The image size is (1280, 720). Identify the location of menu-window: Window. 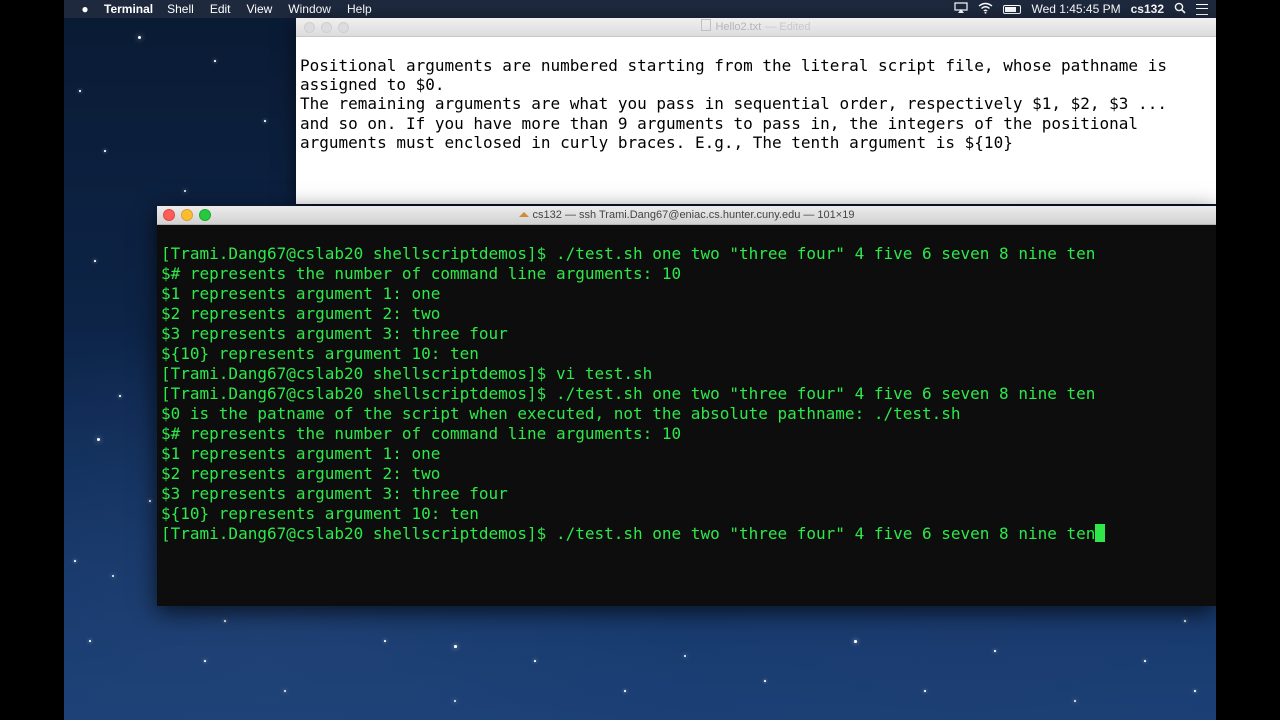
(309, 9).